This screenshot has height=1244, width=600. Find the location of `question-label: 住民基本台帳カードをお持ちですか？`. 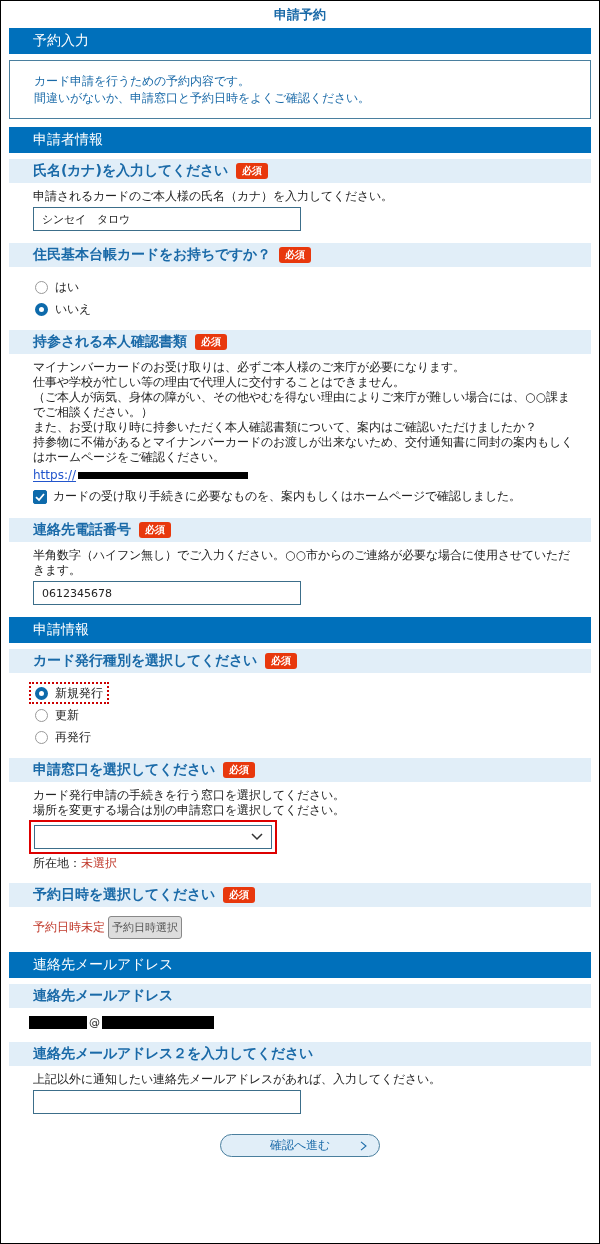

question-label: 住民基本台帳カードをお持ちですか？ is located at coordinates (152, 255).